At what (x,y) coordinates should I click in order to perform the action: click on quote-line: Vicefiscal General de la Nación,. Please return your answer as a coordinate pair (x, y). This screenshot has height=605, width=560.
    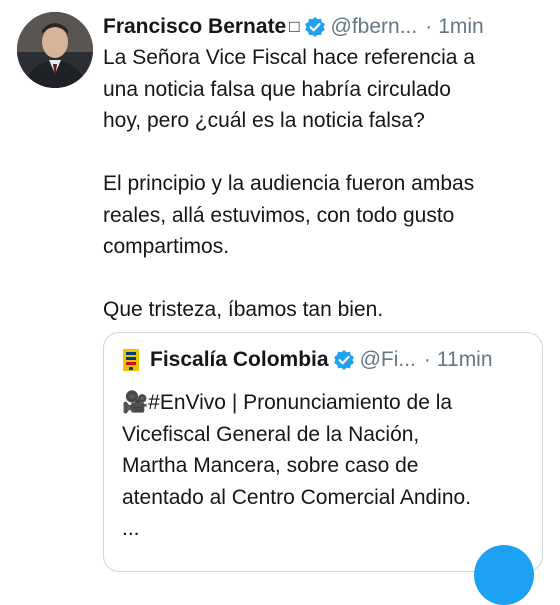
    Looking at the image, I should click on (271, 434).